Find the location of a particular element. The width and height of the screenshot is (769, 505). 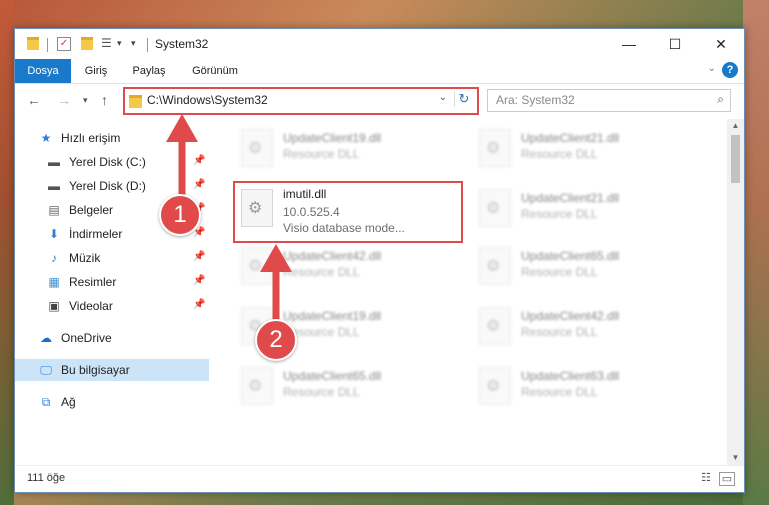

arrow-to-address-bar is located at coordinates (182, 157).